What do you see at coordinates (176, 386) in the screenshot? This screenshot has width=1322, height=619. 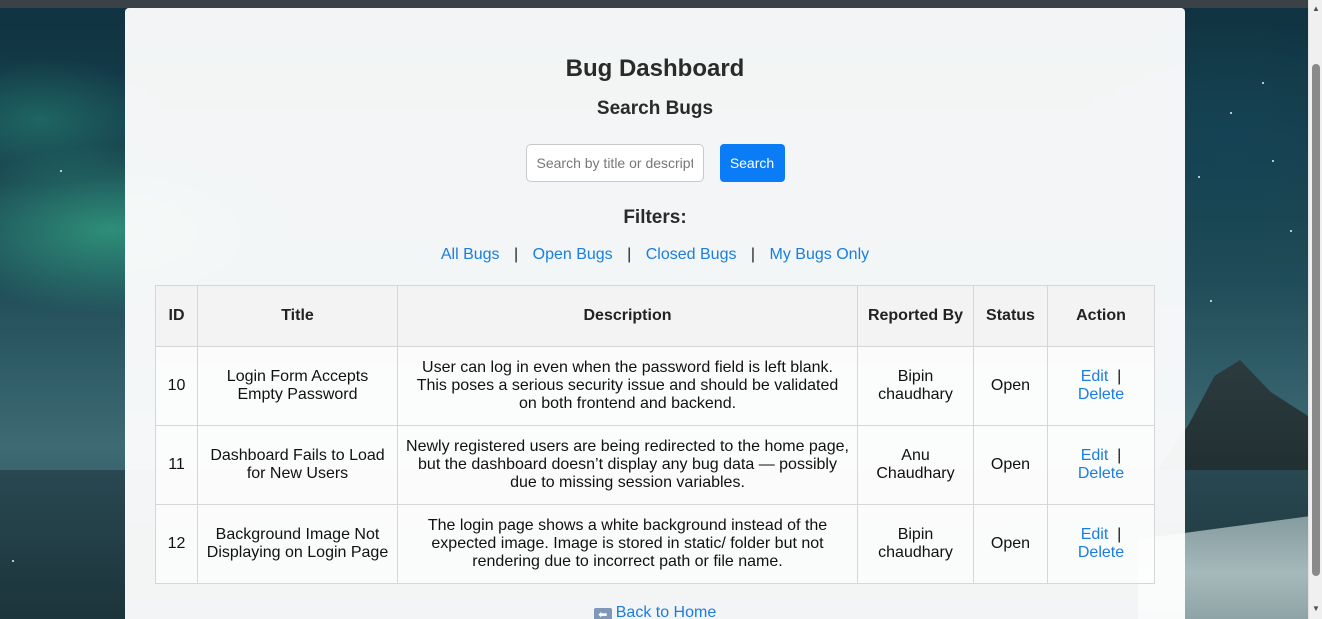 I see `cell-id: 10` at bounding box center [176, 386].